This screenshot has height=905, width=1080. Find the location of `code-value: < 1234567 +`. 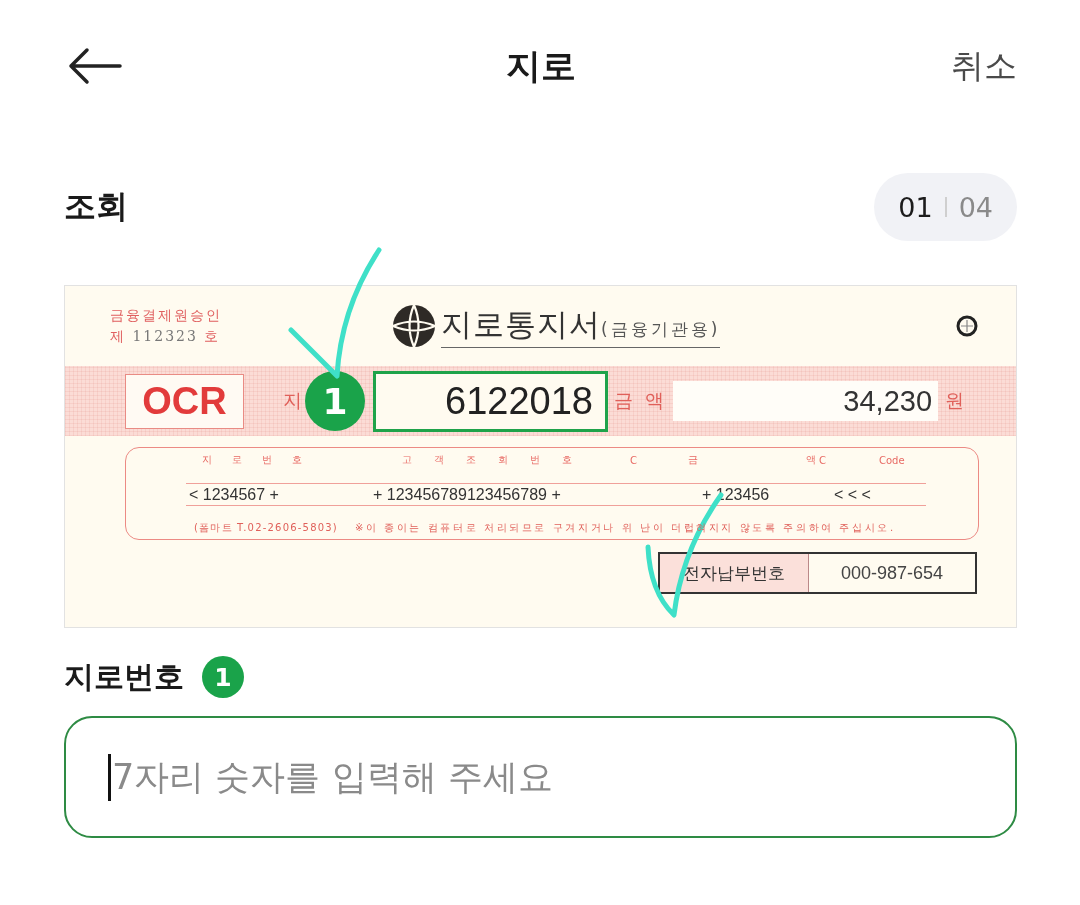

code-value: < 1234567 + is located at coordinates (234, 494).